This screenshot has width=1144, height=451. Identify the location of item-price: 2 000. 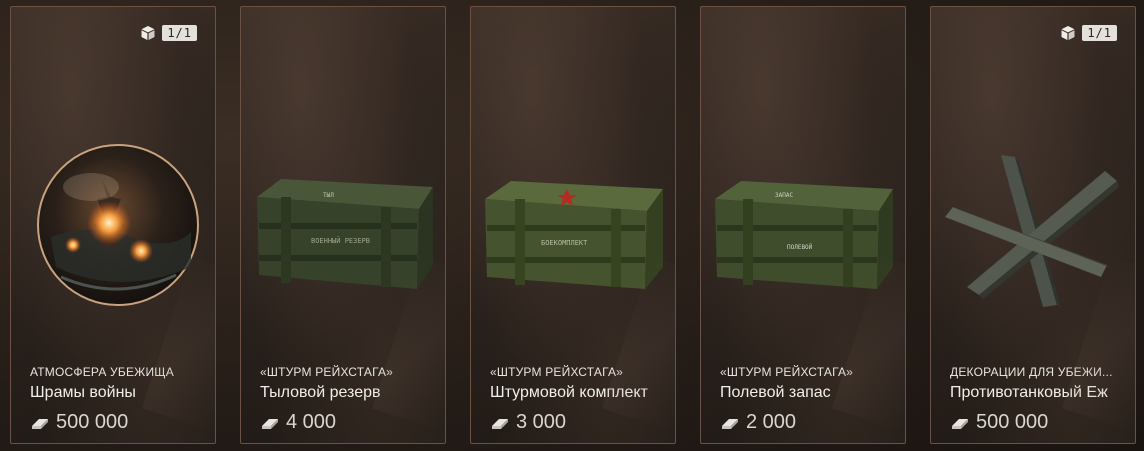
(758, 422).